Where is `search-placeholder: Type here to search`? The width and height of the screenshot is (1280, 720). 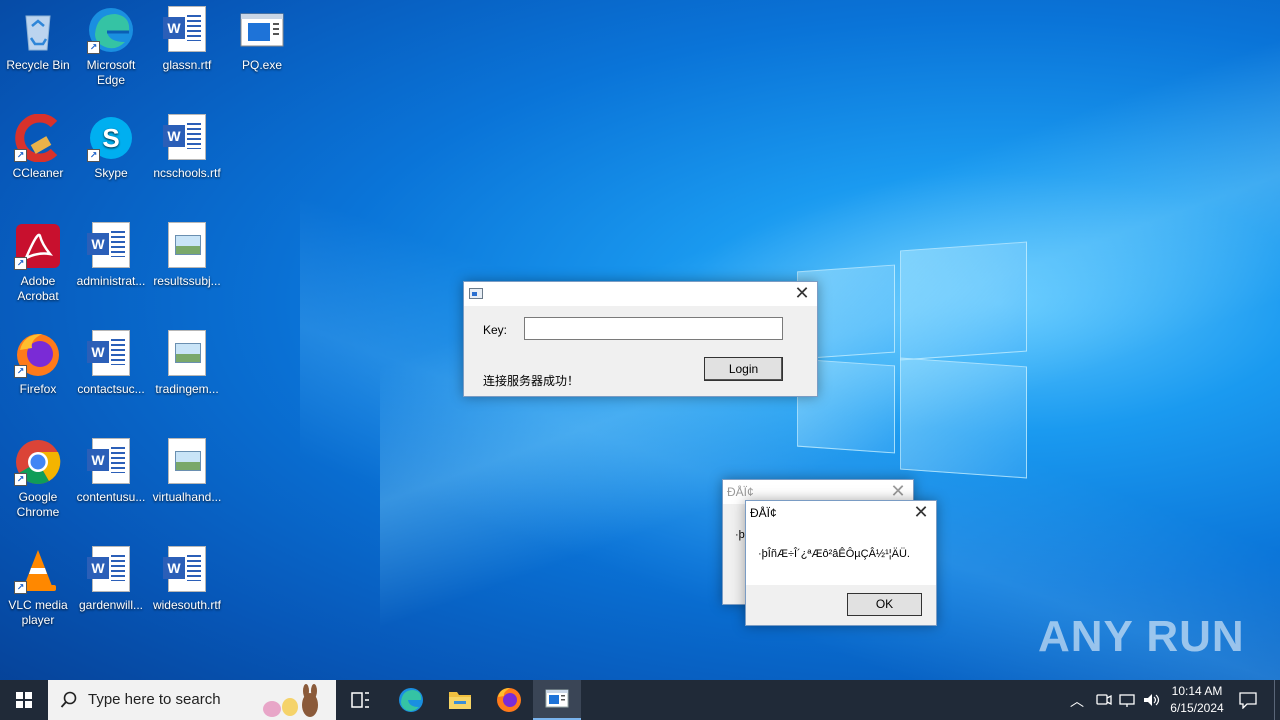 search-placeholder: Type here to search is located at coordinates (154, 699).